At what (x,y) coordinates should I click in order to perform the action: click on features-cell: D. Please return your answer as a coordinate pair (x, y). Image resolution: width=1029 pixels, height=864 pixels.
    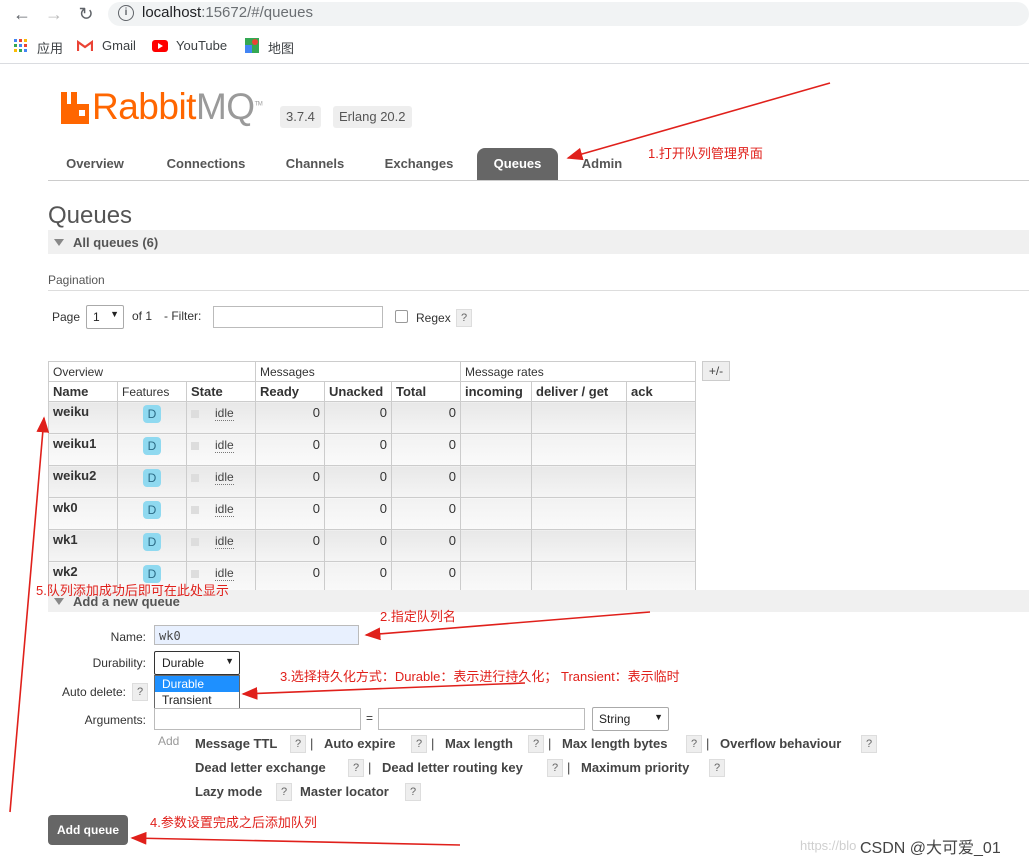
    Looking at the image, I should click on (152, 513).